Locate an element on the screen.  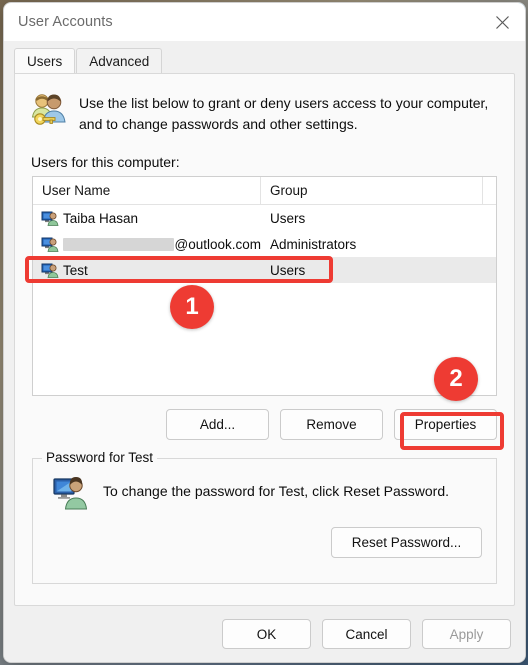
close-button is located at coordinates (502, 22).